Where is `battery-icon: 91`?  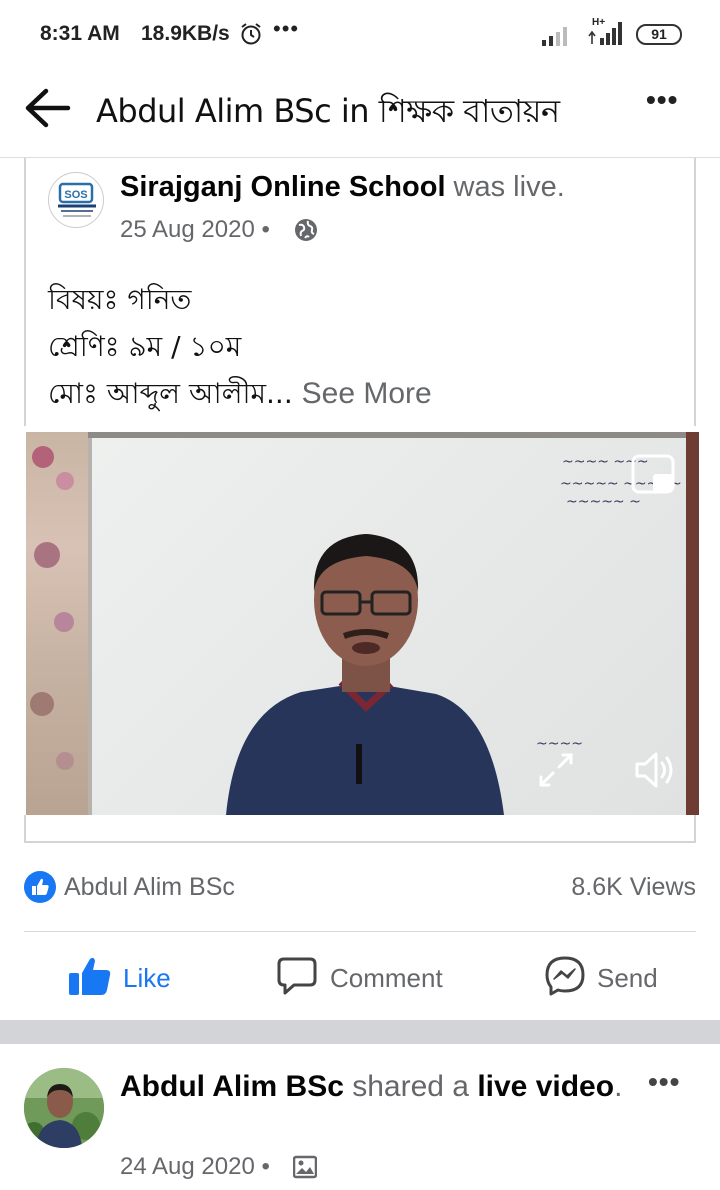 battery-icon: 91 is located at coordinates (659, 34).